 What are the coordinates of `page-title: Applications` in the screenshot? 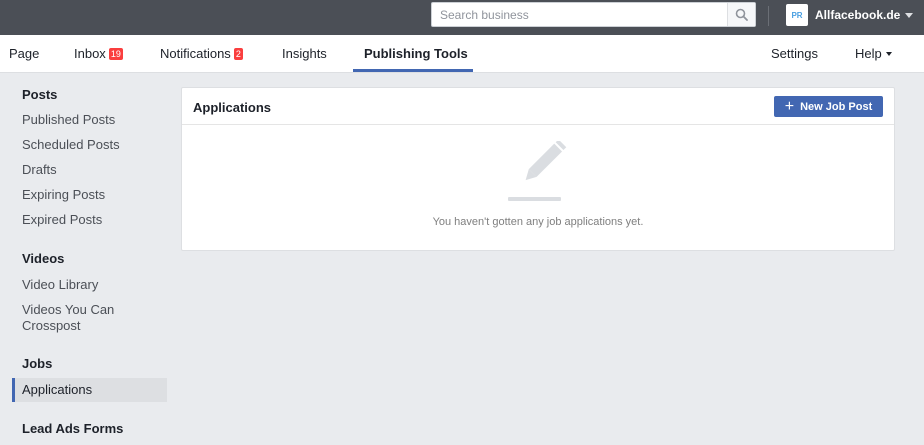 It's located at (232, 107).